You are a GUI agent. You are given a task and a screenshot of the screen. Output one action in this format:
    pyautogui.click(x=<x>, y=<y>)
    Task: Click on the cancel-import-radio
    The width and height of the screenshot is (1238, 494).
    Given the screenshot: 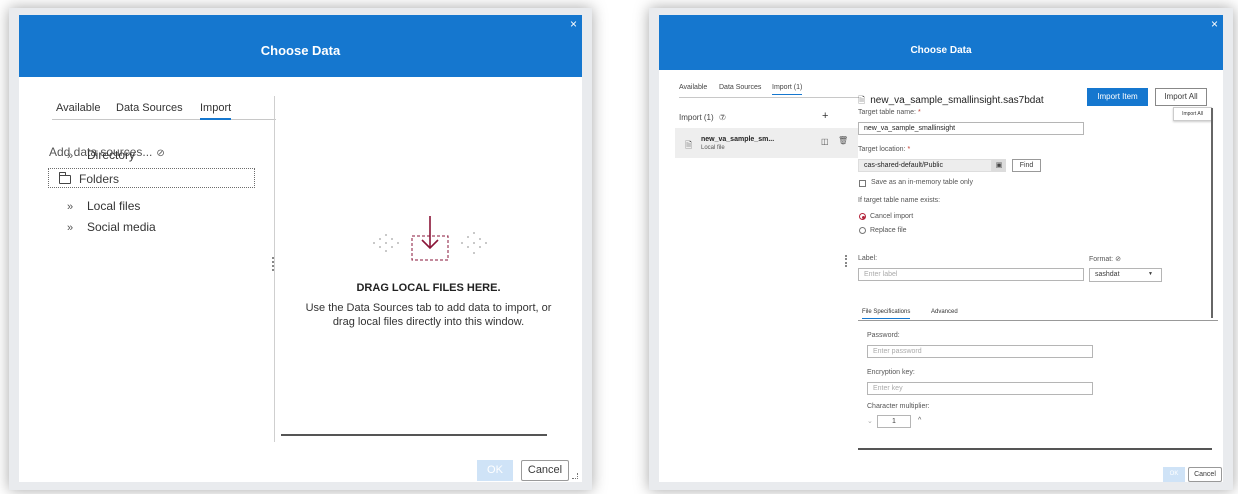 What is the action you would take?
    pyautogui.click(x=862, y=216)
    